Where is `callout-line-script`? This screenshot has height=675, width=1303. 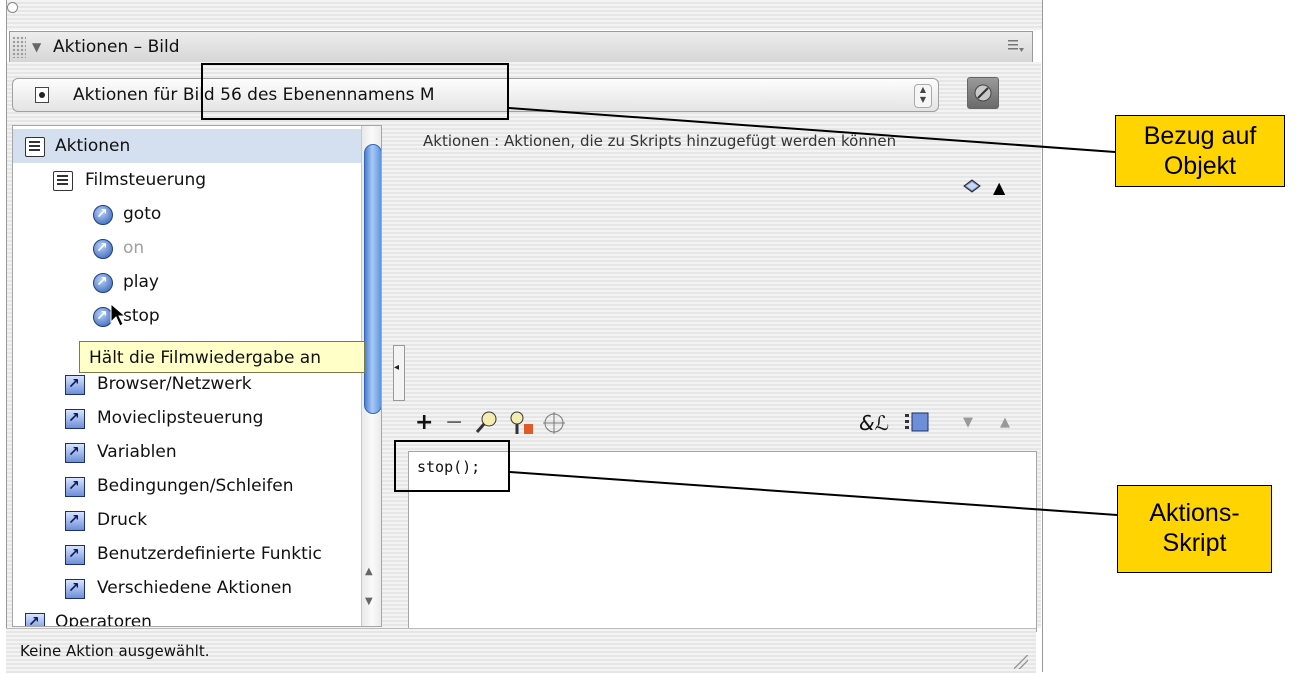 callout-line-script is located at coordinates (813, 493).